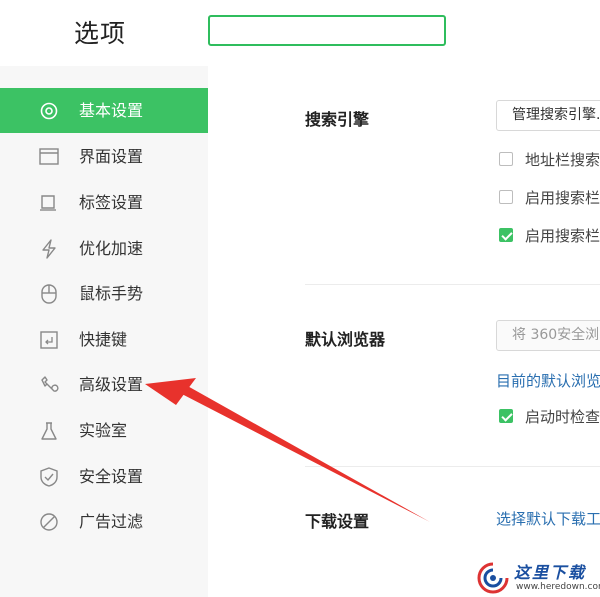  What do you see at coordinates (49, 157) in the screenshot?
I see `window-icon` at bounding box center [49, 157].